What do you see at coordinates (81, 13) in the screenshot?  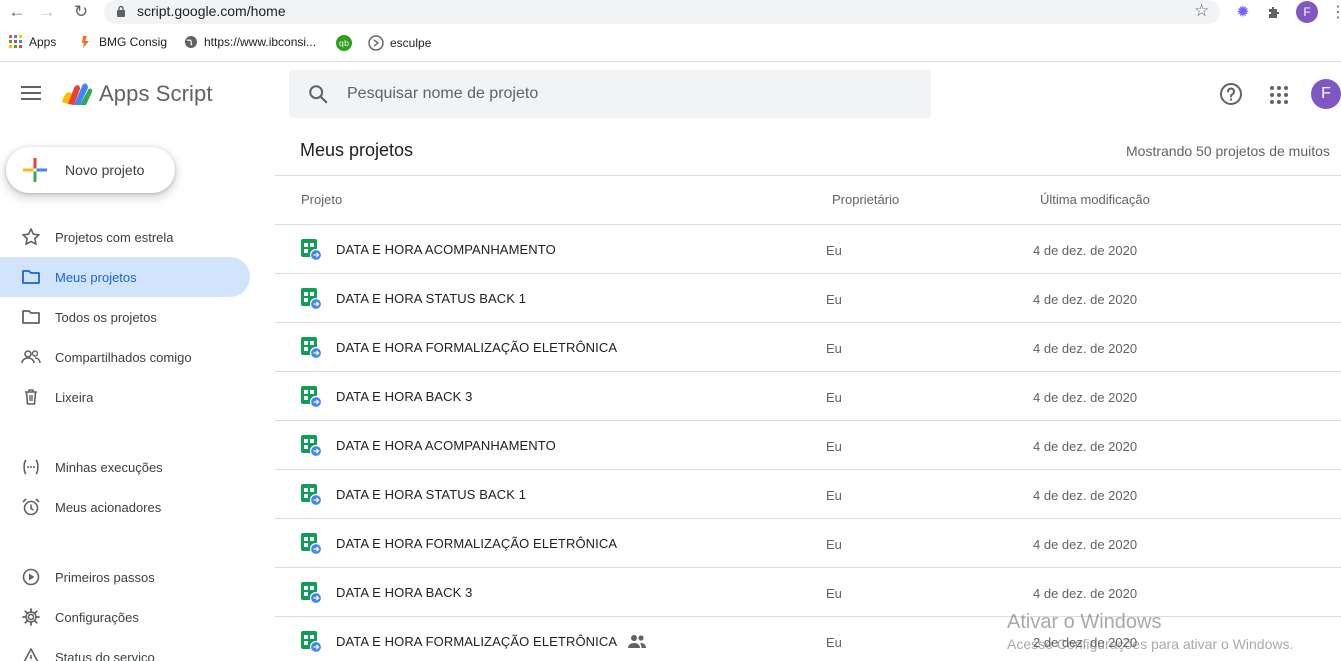 I see `reload-icon: ↻` at bounding box center [81, 13].